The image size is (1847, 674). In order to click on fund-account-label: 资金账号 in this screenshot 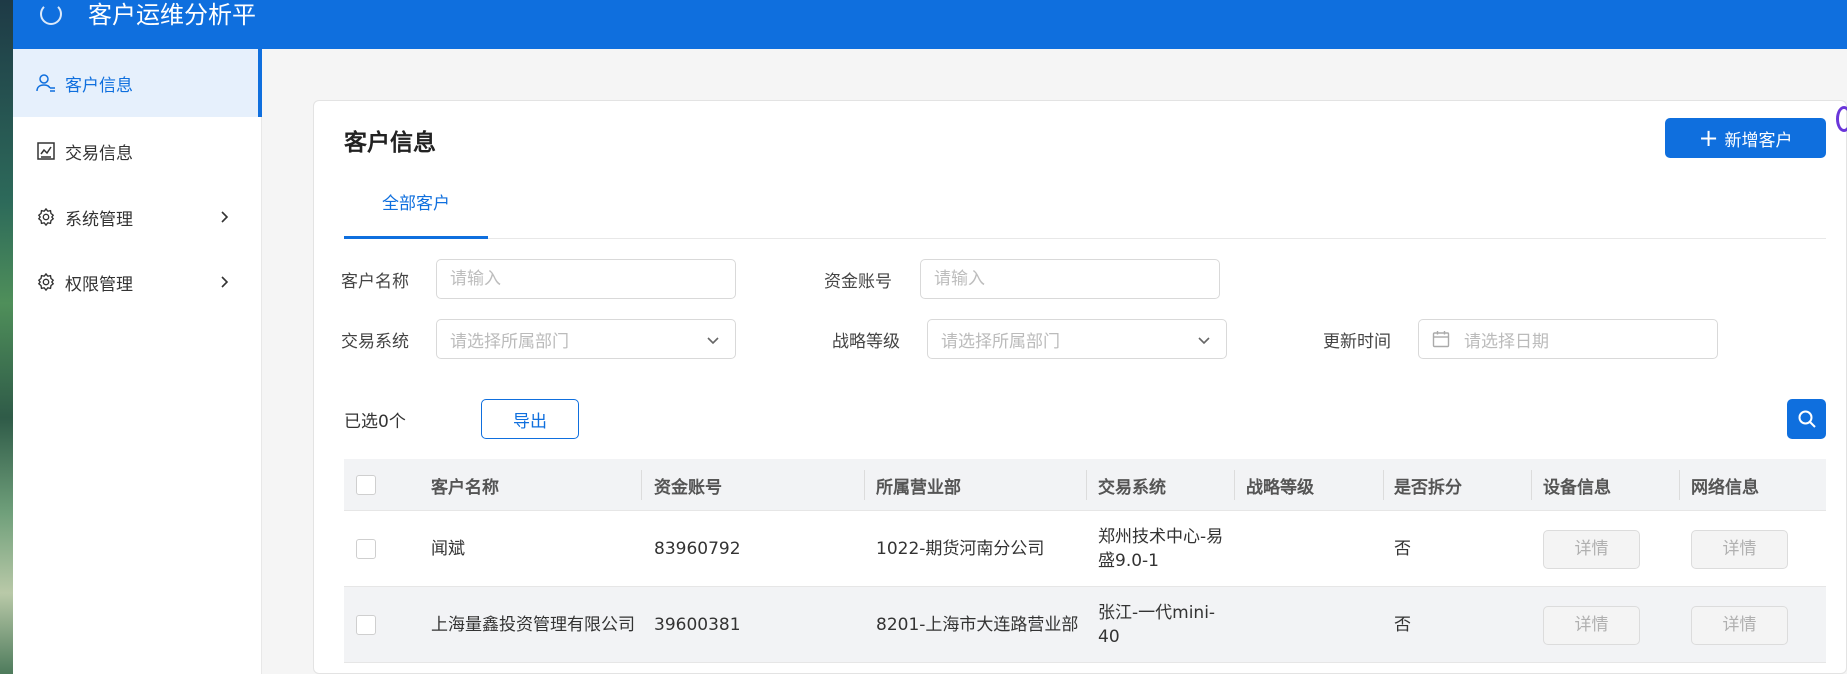, I will do `click(858, 282)`.